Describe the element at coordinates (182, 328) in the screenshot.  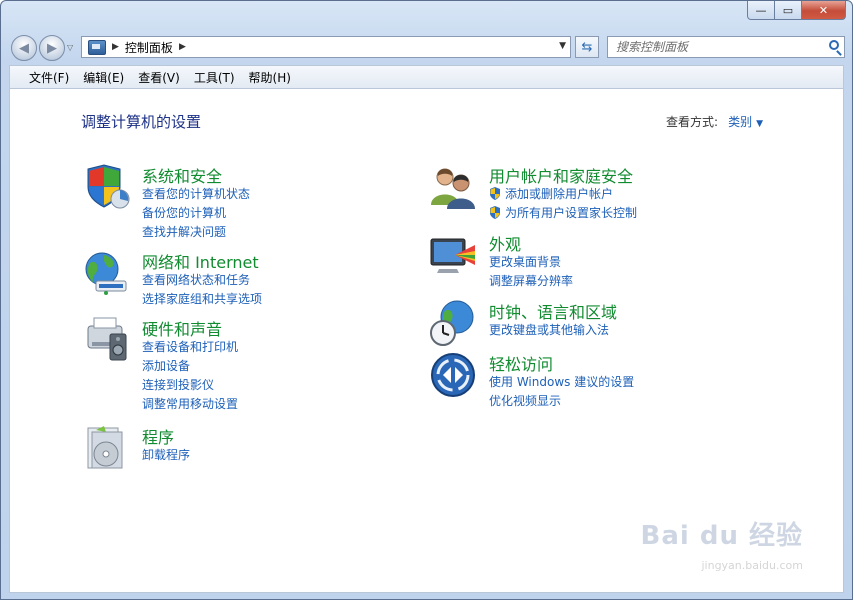
I see `category-title: 硬件和声音` at that location.